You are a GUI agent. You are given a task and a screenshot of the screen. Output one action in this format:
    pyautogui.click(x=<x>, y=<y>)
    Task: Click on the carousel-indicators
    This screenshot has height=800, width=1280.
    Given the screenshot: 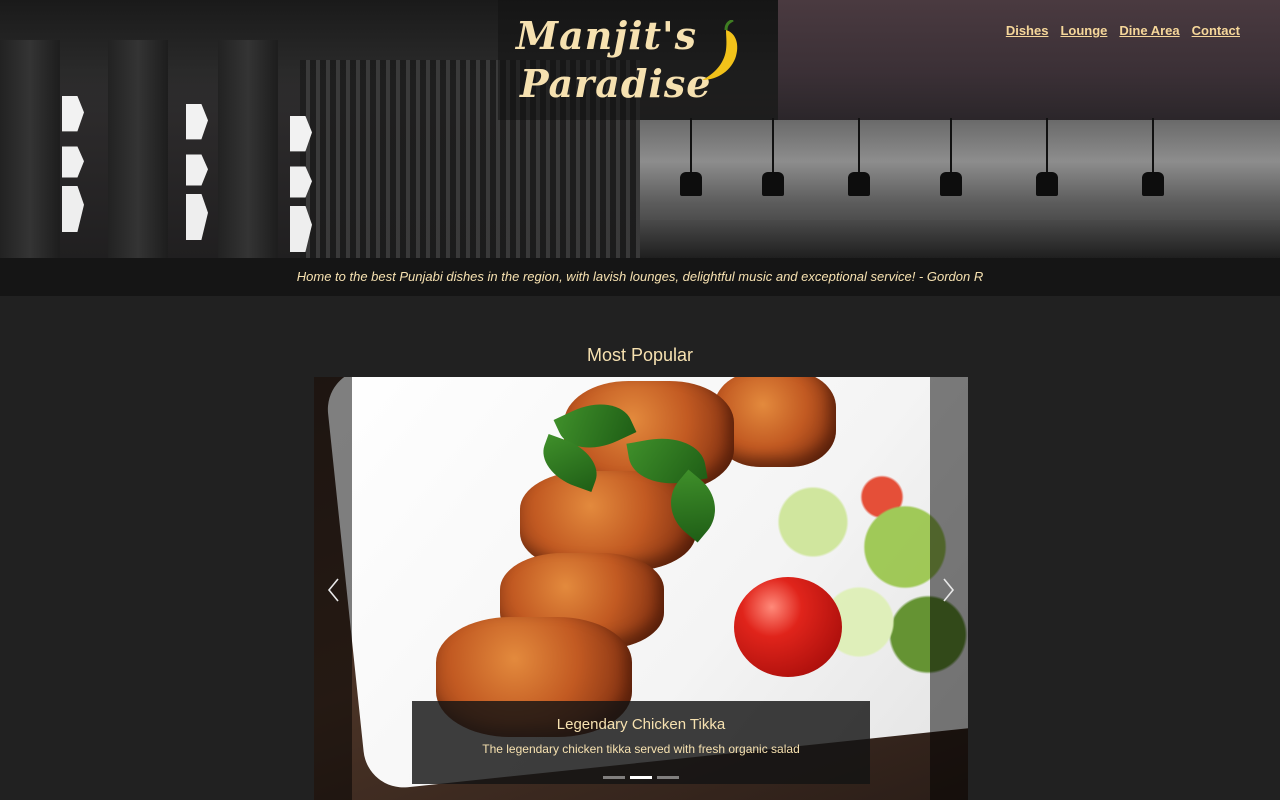 What is the action you would take?
    pyautogui.click(x=643, y=778)
    